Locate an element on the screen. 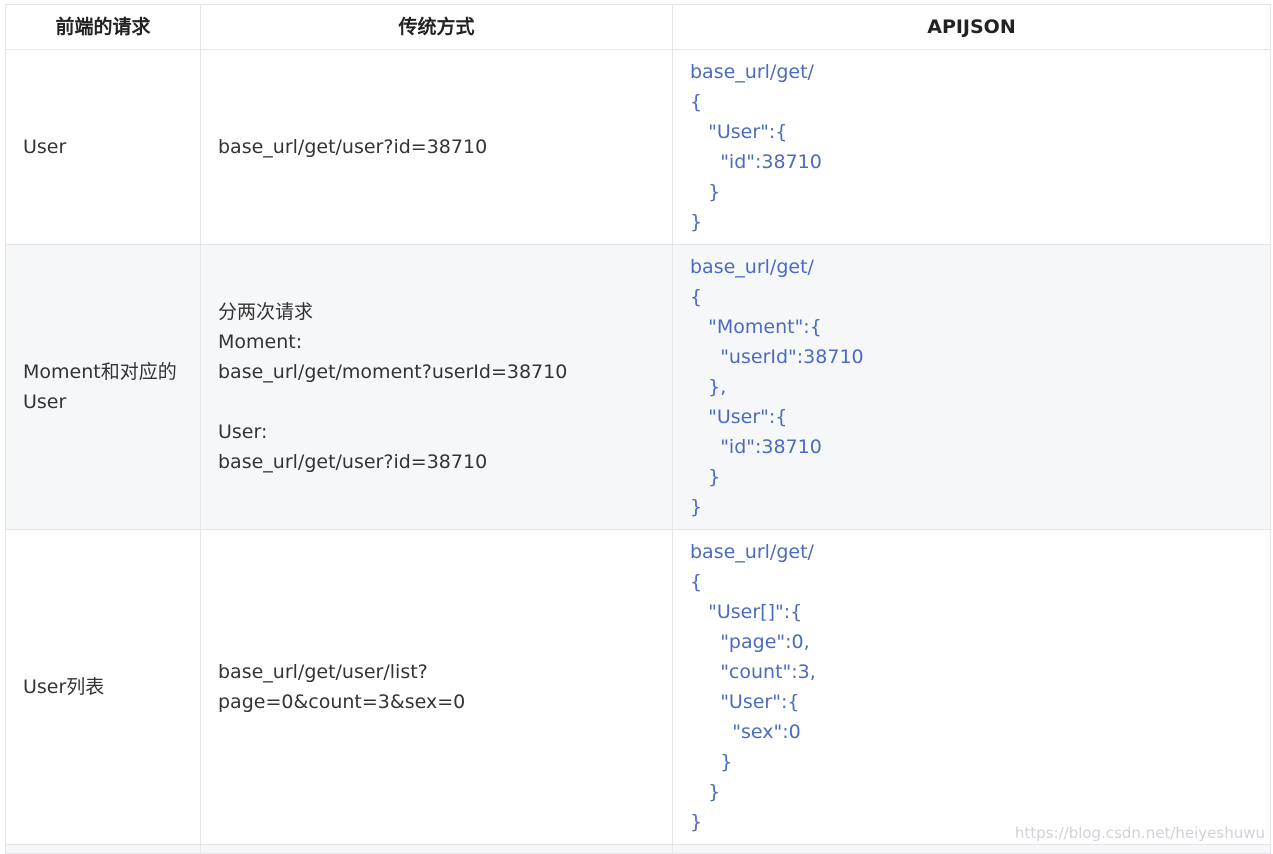  cell-line: page=0&count=3&sex=0 is located at coordinates (342, 702).